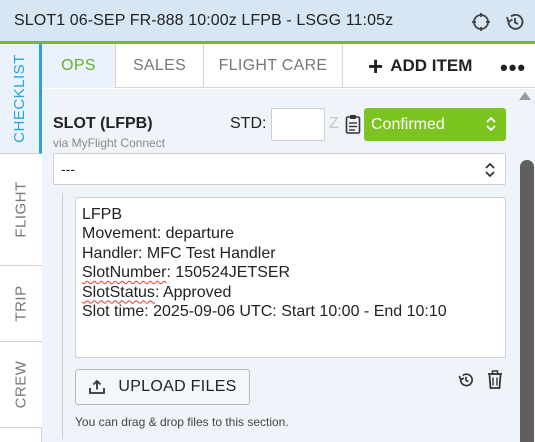  I want to click on side-tab-label: FLIGHT, so click(21, 209).